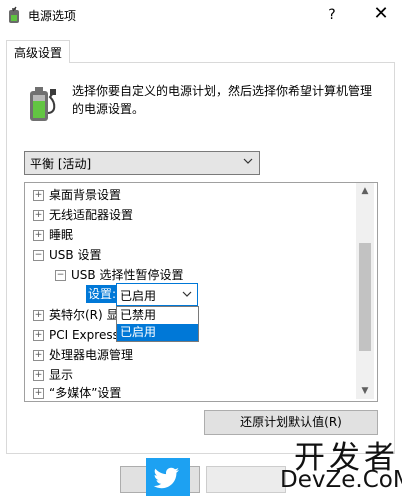 This screenshot has height=503, width=402. Describe the element at coordinates (85, 393) in the screenshot. I see `tree-item-label: “多媒体”设置` at that location.